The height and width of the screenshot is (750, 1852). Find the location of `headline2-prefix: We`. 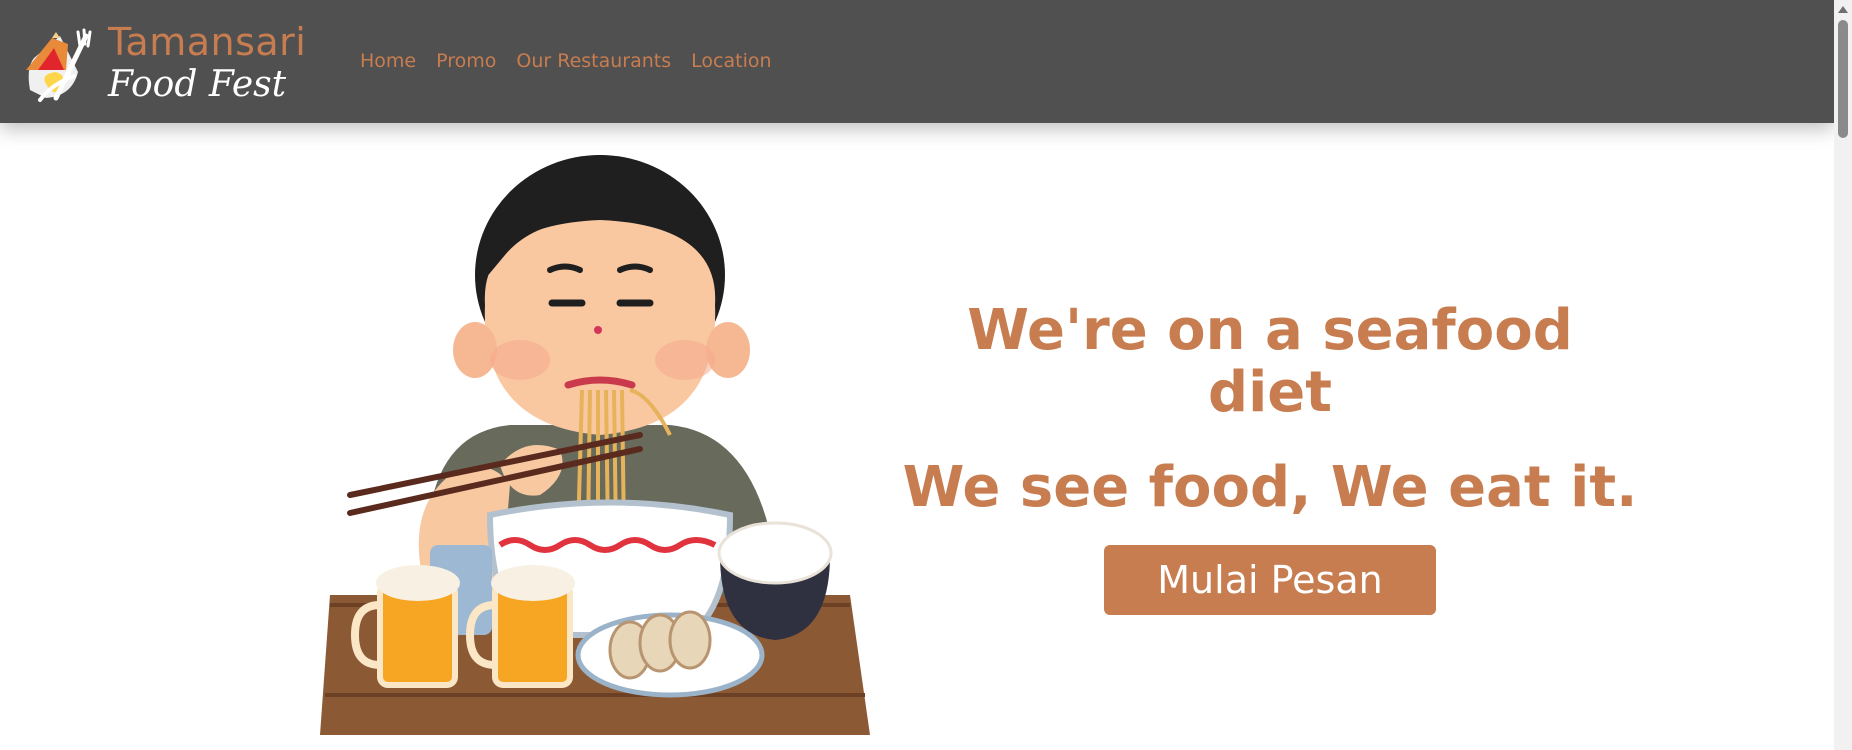

headline2-prefix: We is located at coordinates (961, 488).